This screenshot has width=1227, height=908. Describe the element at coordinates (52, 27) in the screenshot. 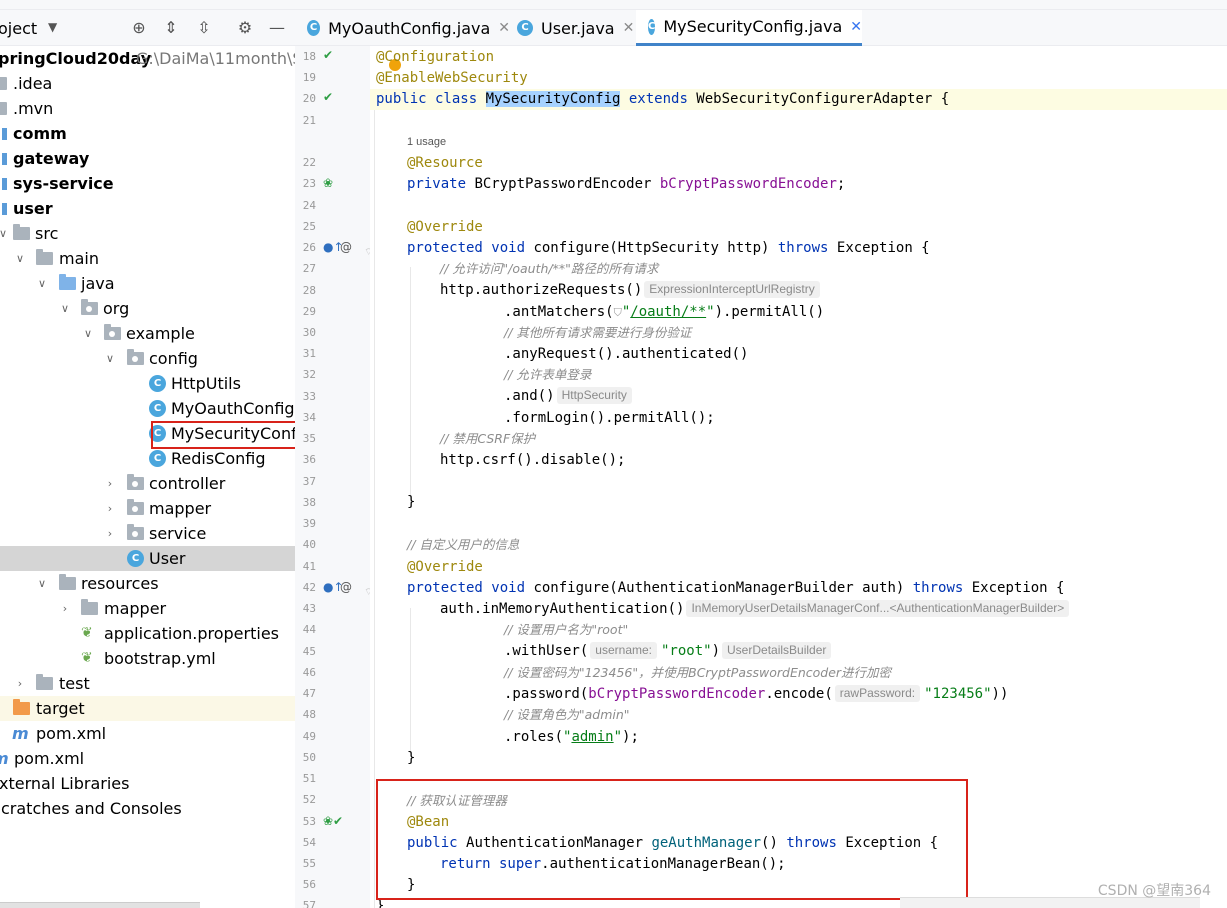

I see `chevron-down-icon: ▼` at that location.